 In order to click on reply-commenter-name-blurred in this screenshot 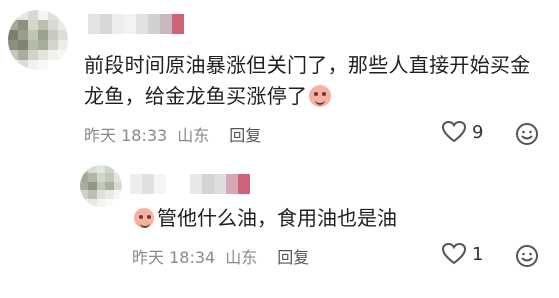, I will do `click(190, 184)`.